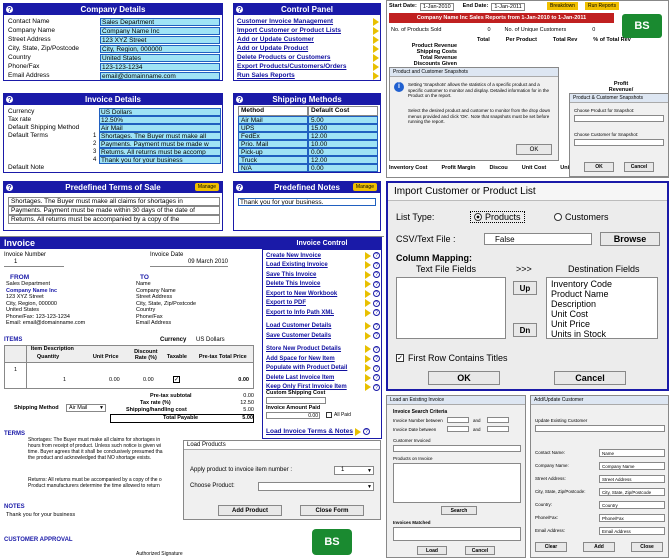 This screenshot has width=669, height=558. Describe the element at coordinates (600, 428) in the screenshot. I see `existing-customer-select` at that location.